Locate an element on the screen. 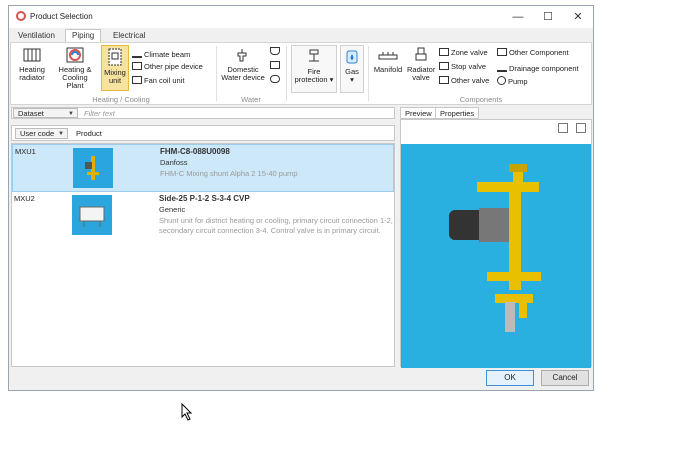 This screenshot has width=700, height=471. other-valve-label: Other valve is located at coordinates (470, 80).